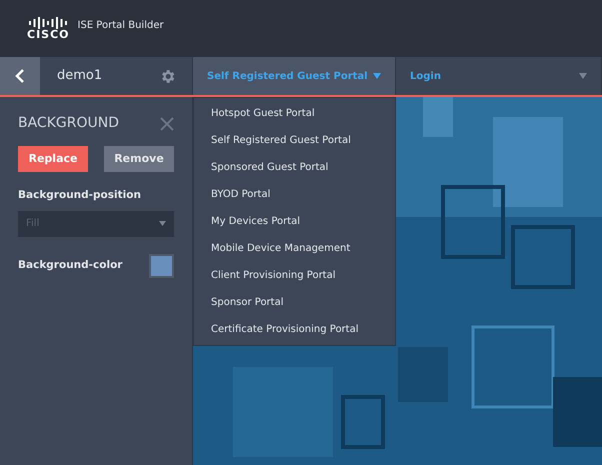 This screenshot has height=465, width=602. Describe the element at coordinates (80, 195) in the screenshot. I see `field-label: Background-position` at that location.